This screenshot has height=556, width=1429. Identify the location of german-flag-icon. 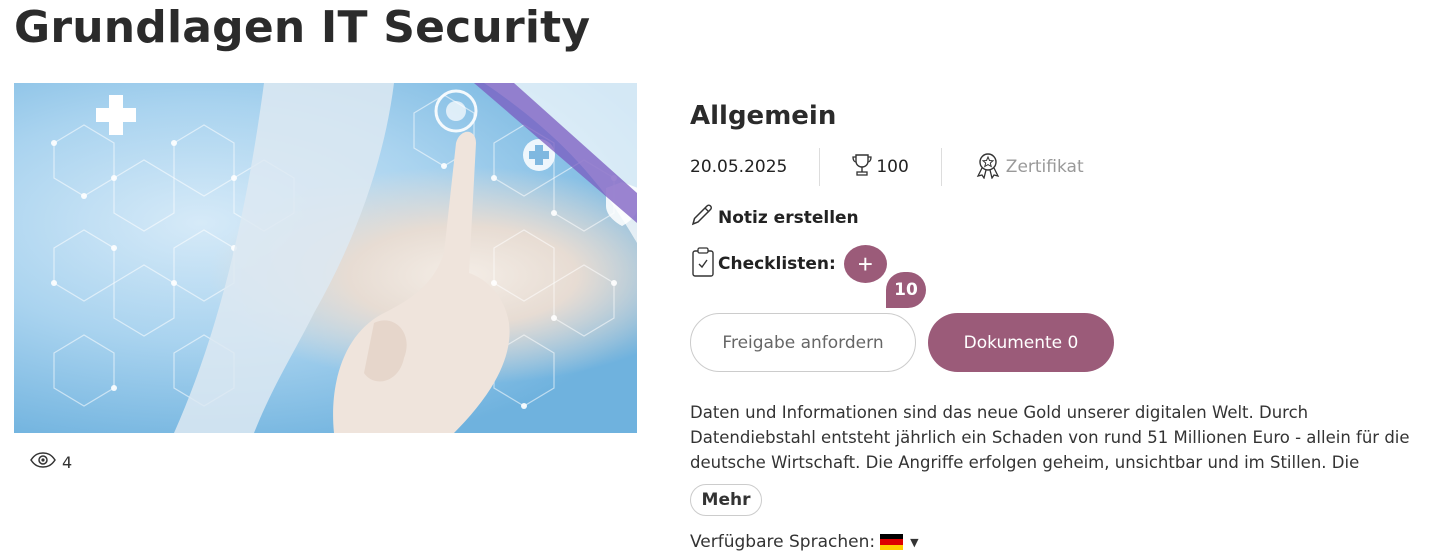
(892, 542).